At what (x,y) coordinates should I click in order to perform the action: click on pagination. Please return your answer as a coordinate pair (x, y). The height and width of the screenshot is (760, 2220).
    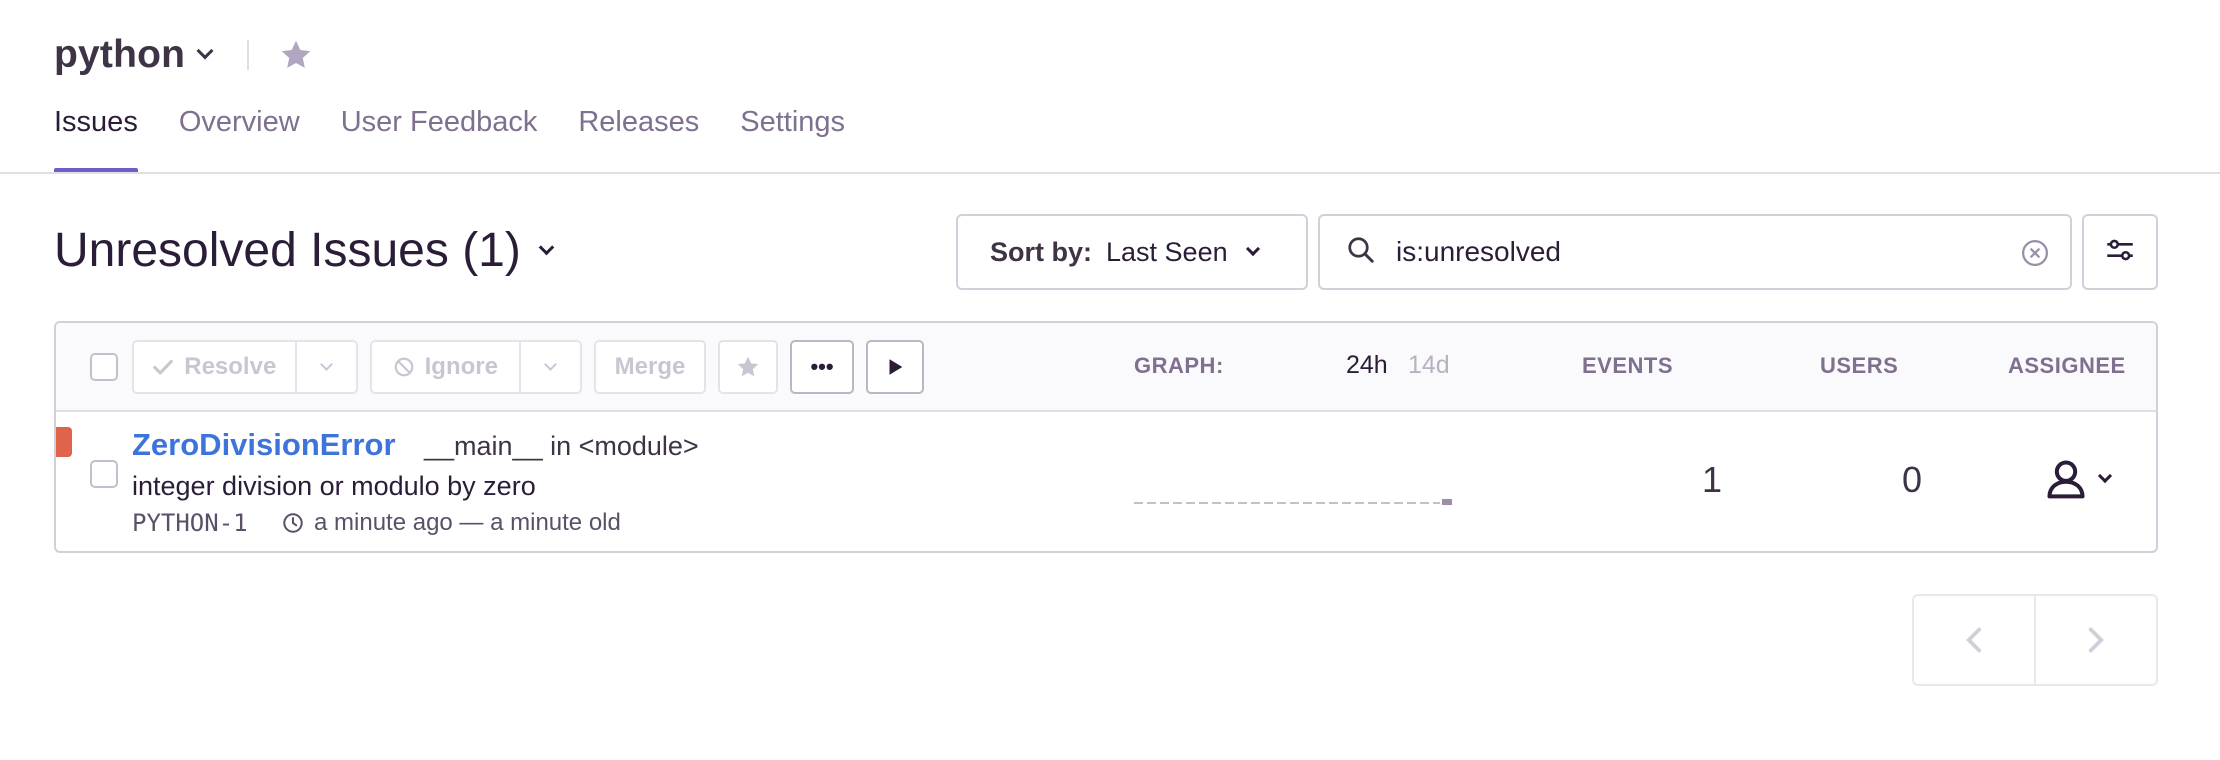
    Looking at the image, I should click on (2035, 640).